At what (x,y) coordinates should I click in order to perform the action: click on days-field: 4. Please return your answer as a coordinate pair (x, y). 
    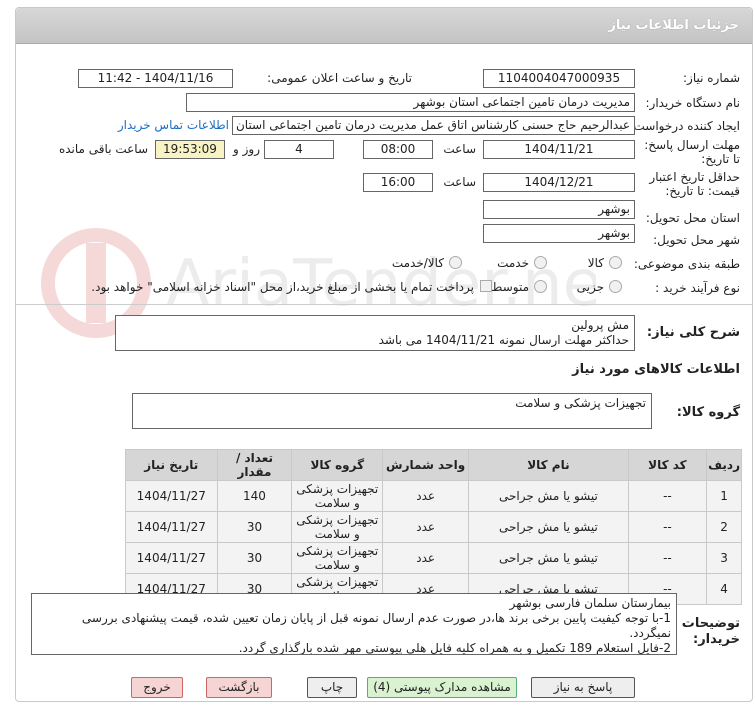
    Looking at the image, I should click on (299, 149).